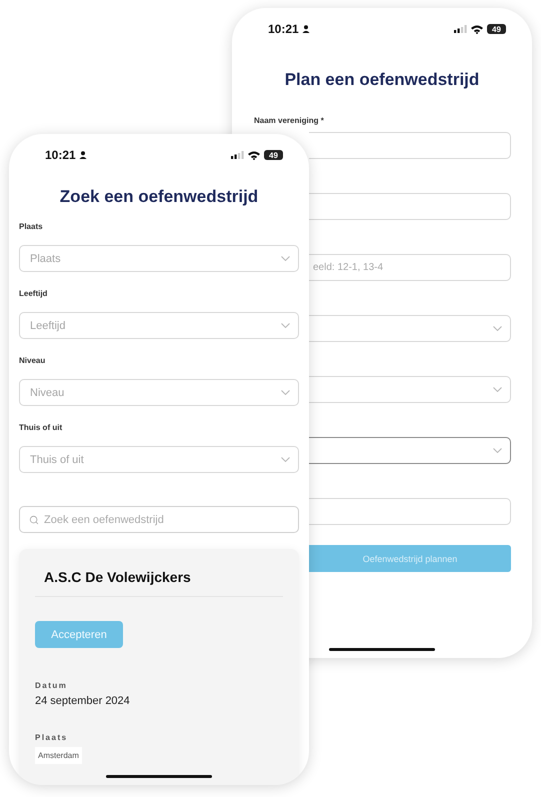 This screenshot has height=797, width=541. What do you see at coordinates (159, 325) in the screenshot?
I see `select-field: Leeftijd` at bounding box center [159, 325].